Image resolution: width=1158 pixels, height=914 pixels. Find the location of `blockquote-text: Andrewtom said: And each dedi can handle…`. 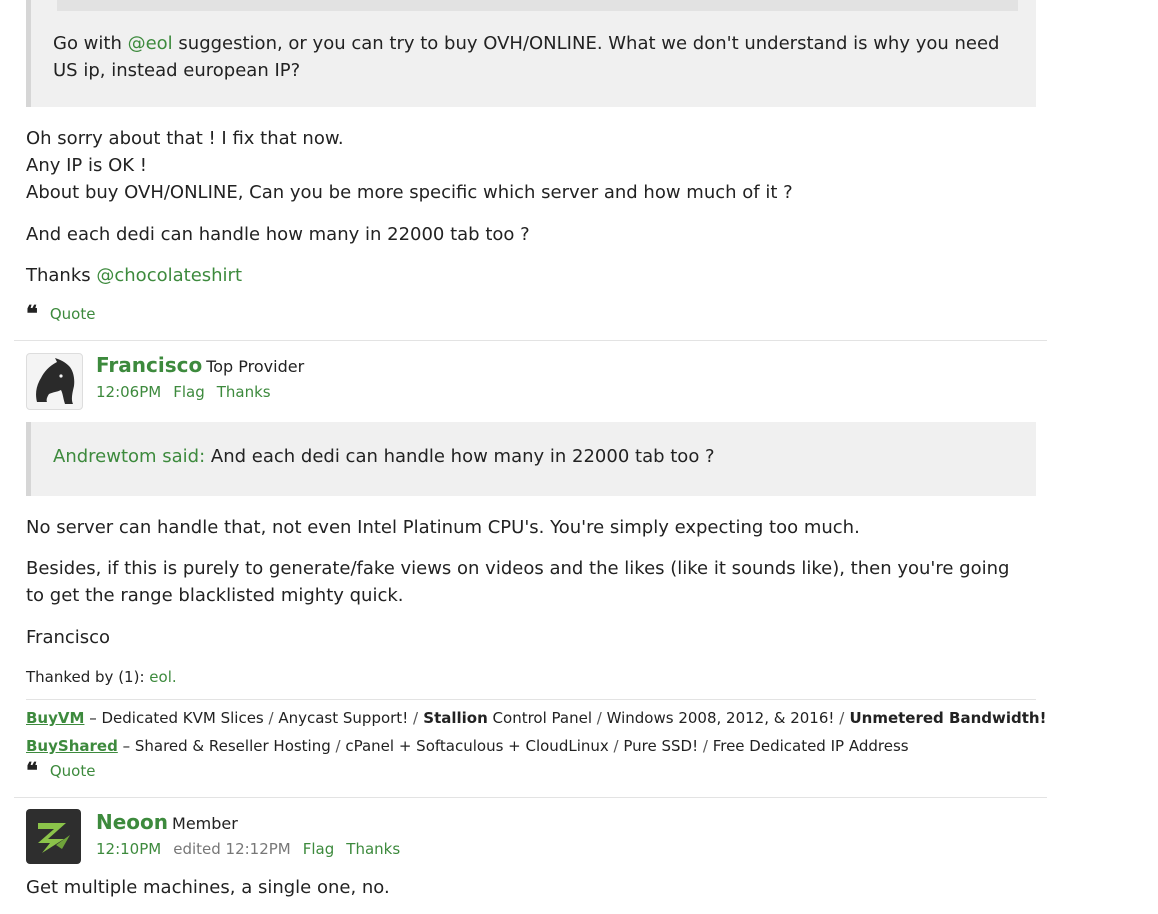

blockquote-text: Andrewtom said: And each dedi can handle… is located at coordinates (384, 456).